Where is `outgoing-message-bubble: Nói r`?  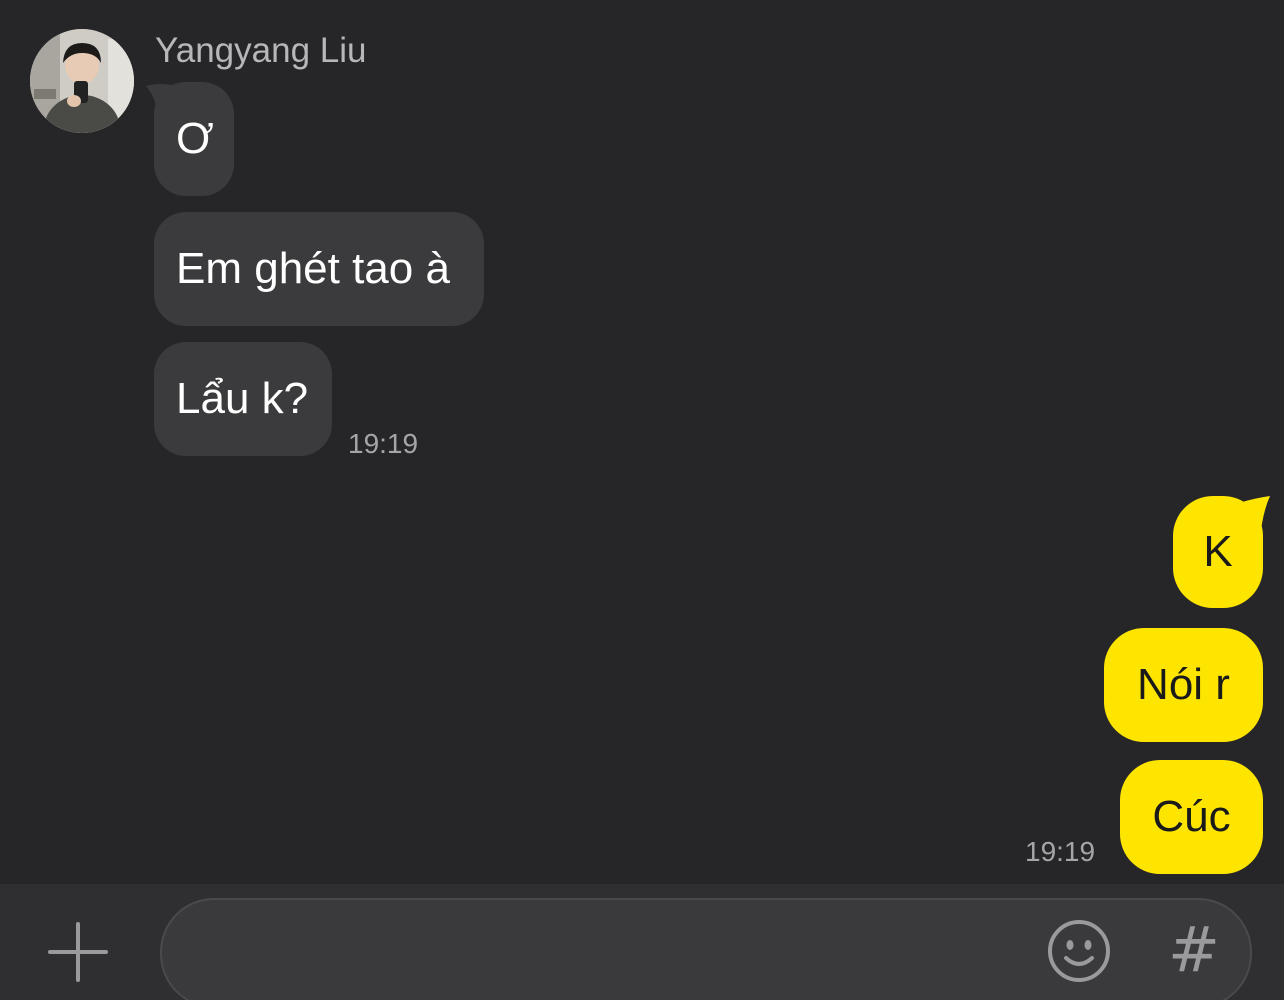 outgoing-message-bubble: Nói r is located at coordinates (1183, 685).